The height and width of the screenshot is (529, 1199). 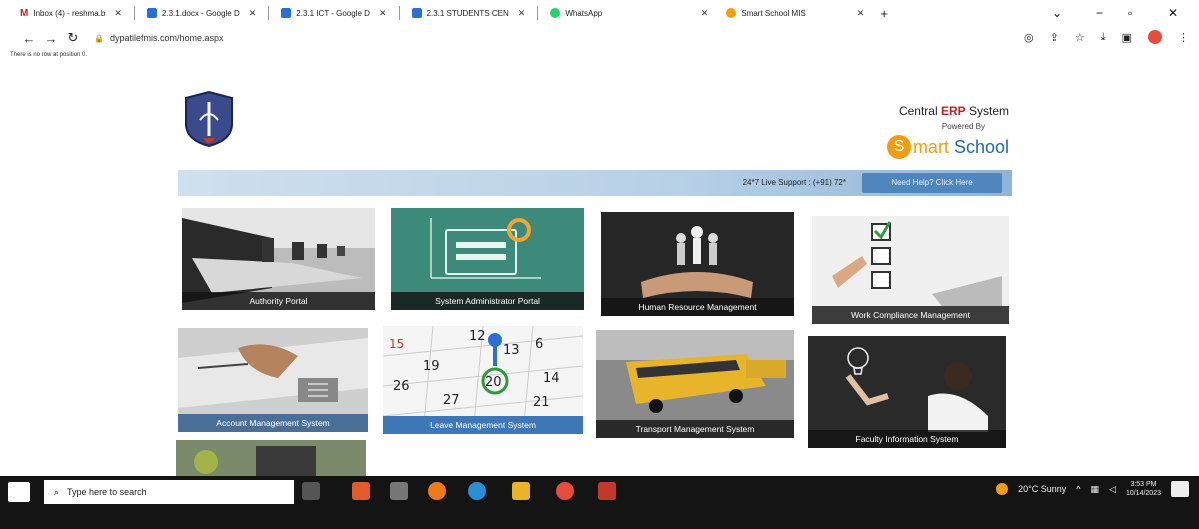 I want to click on tray-chevron-icon: ^, so click(x=1078, y=489).